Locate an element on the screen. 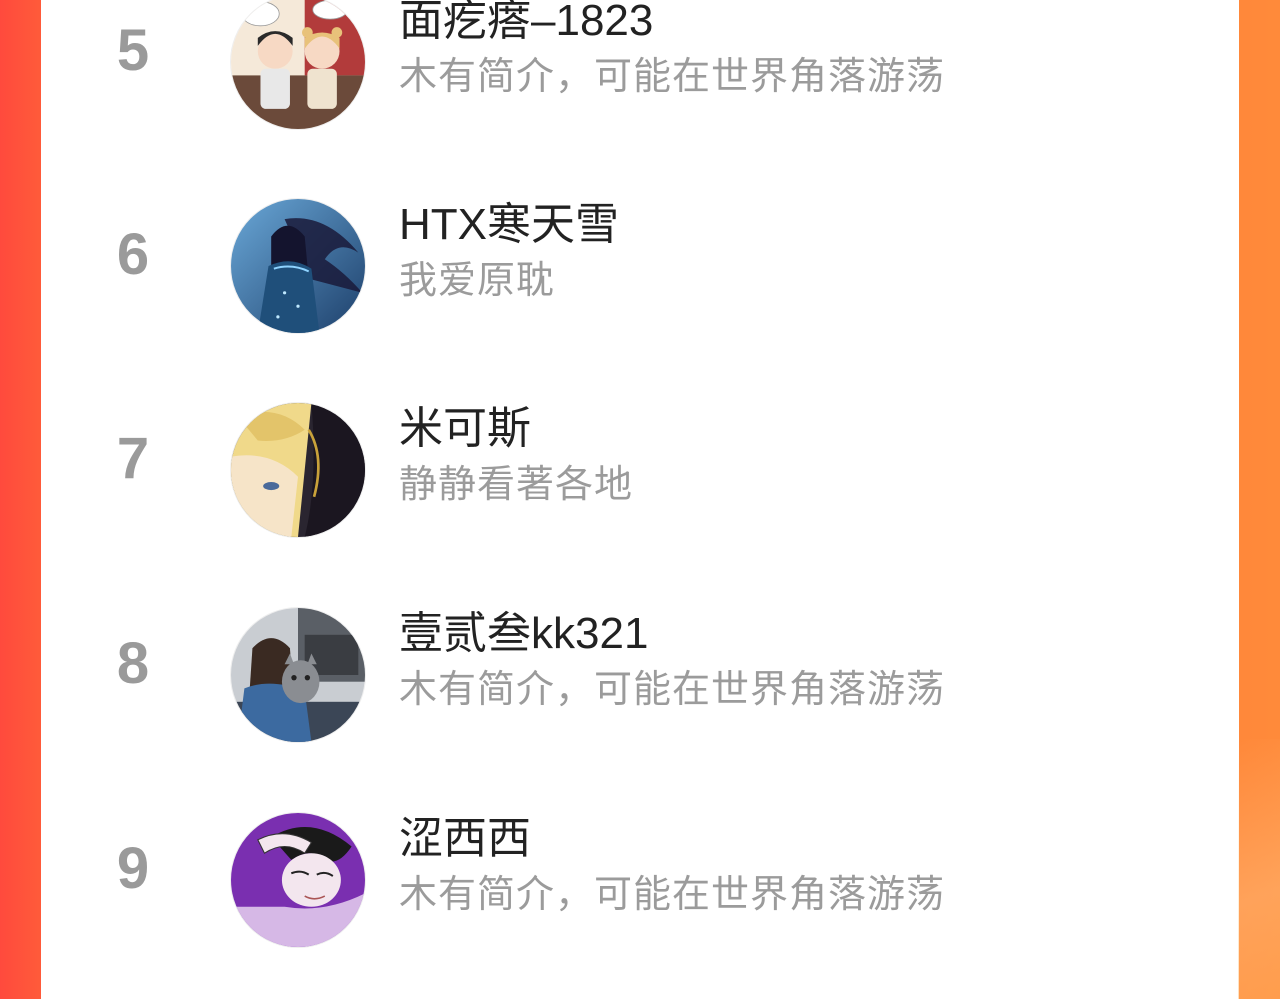  avatar-anime-blue-dress-image is located at coordinates (298, 266).